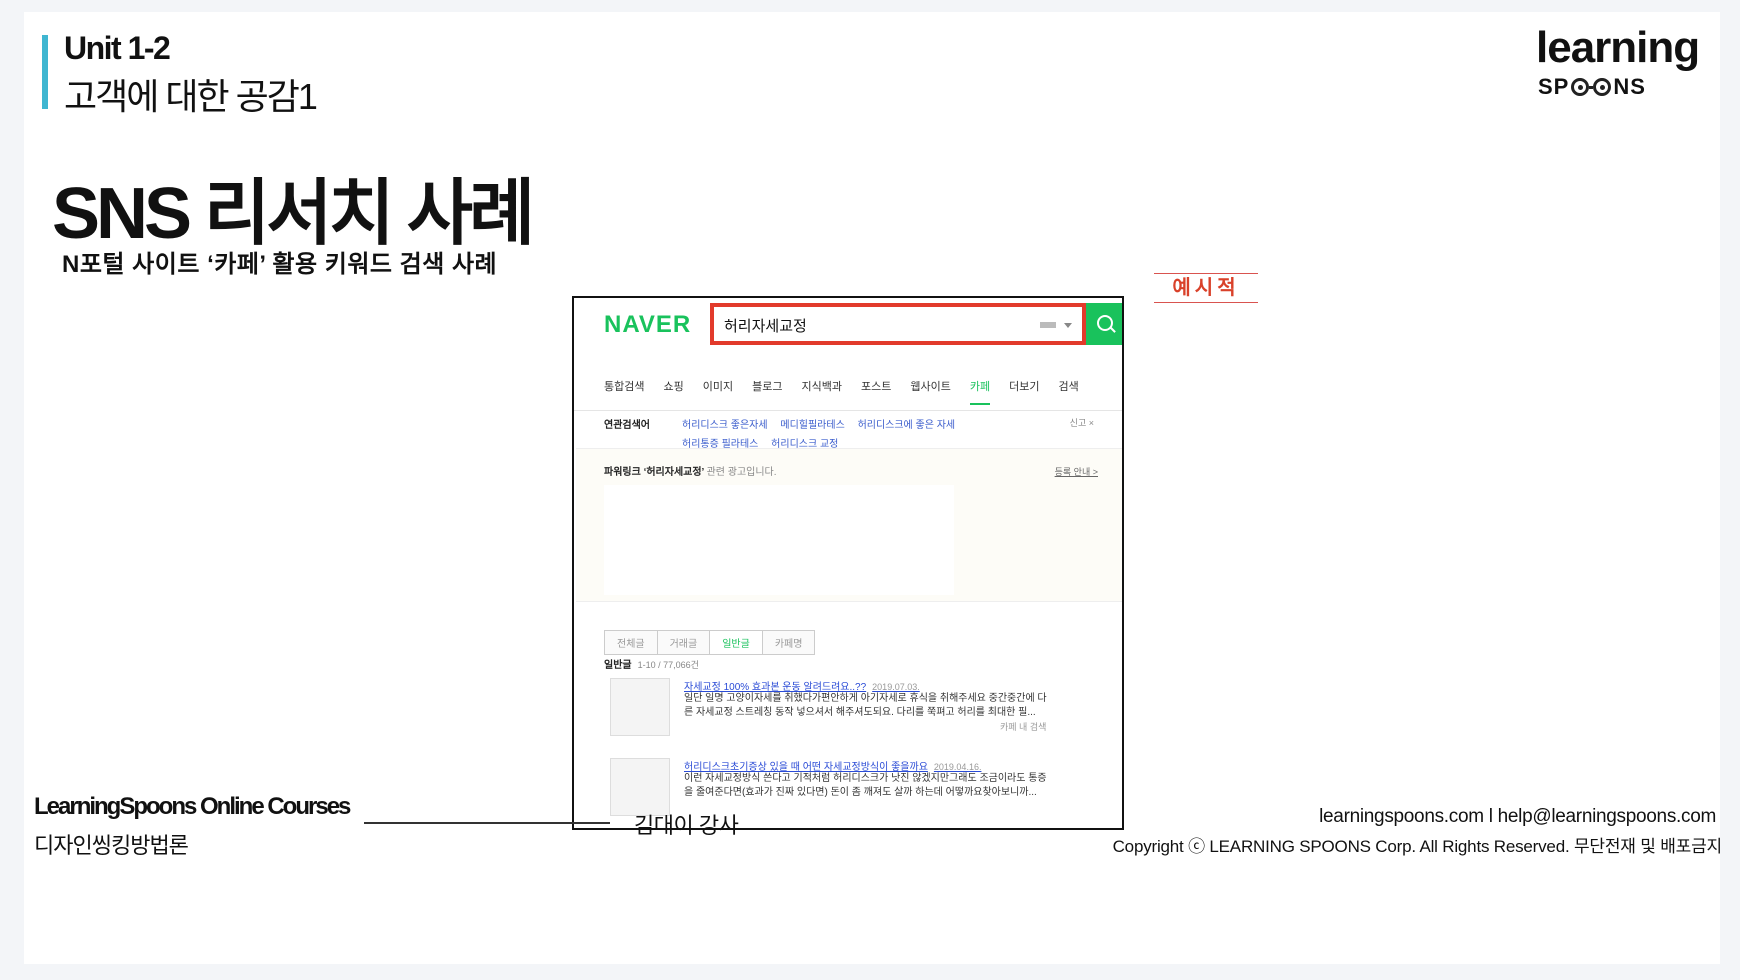 This screenshot has width=1740, height=980. What do you see at coordinates (821, 391) in the screenshot?
I see `tab-encyclopedia: 지식백과` at bounding box center [821, 391].